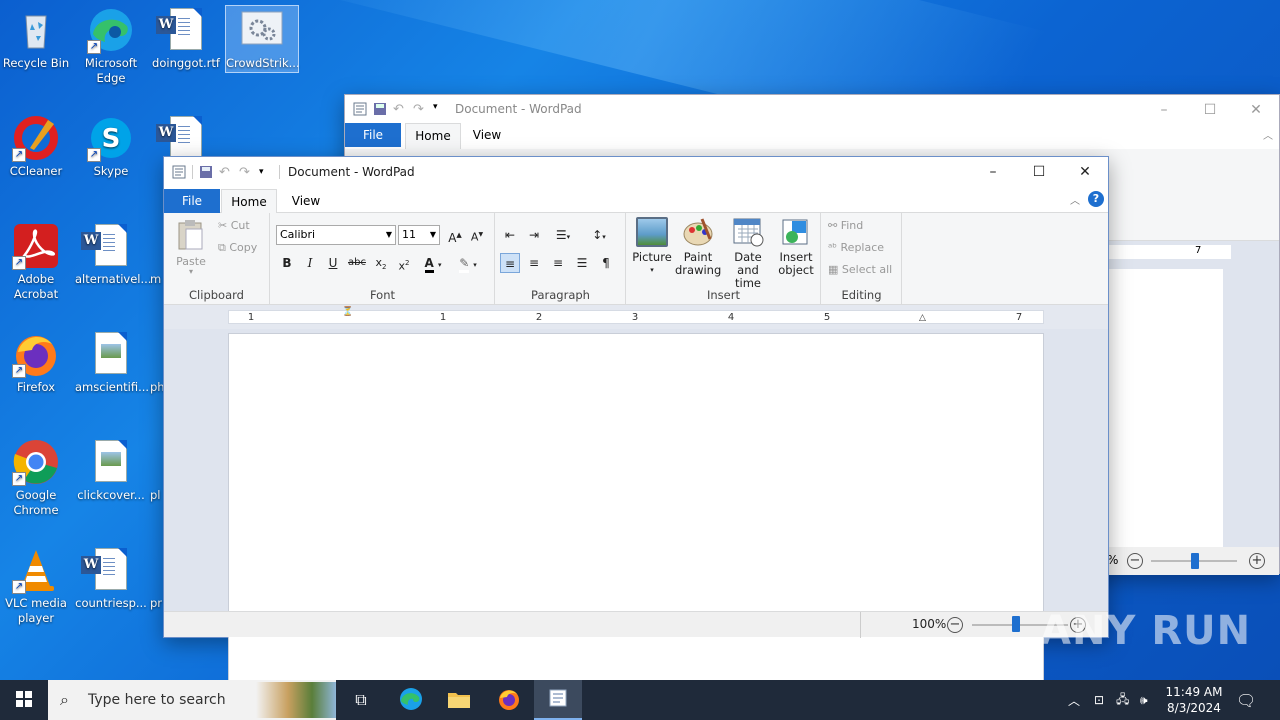 This screenshot has width=1280, height=720. What do you see at coordinates (1165, 410) in the screenshot?
I see `document-page` at bounding box center [1165, 410].